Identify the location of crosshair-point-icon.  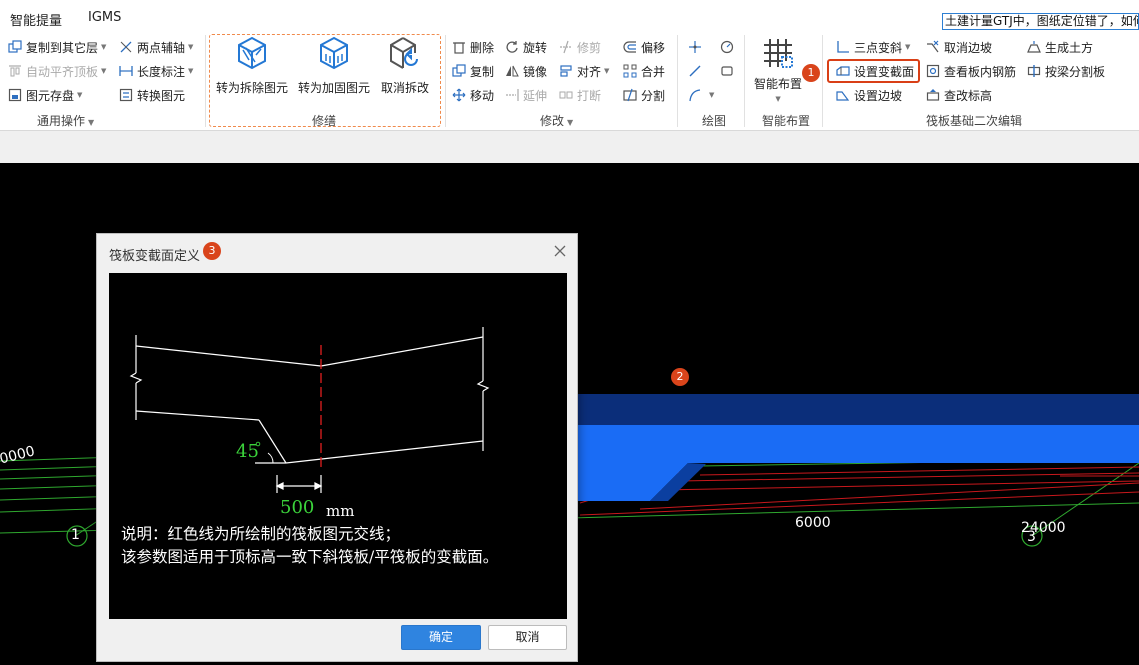
(695, 47).